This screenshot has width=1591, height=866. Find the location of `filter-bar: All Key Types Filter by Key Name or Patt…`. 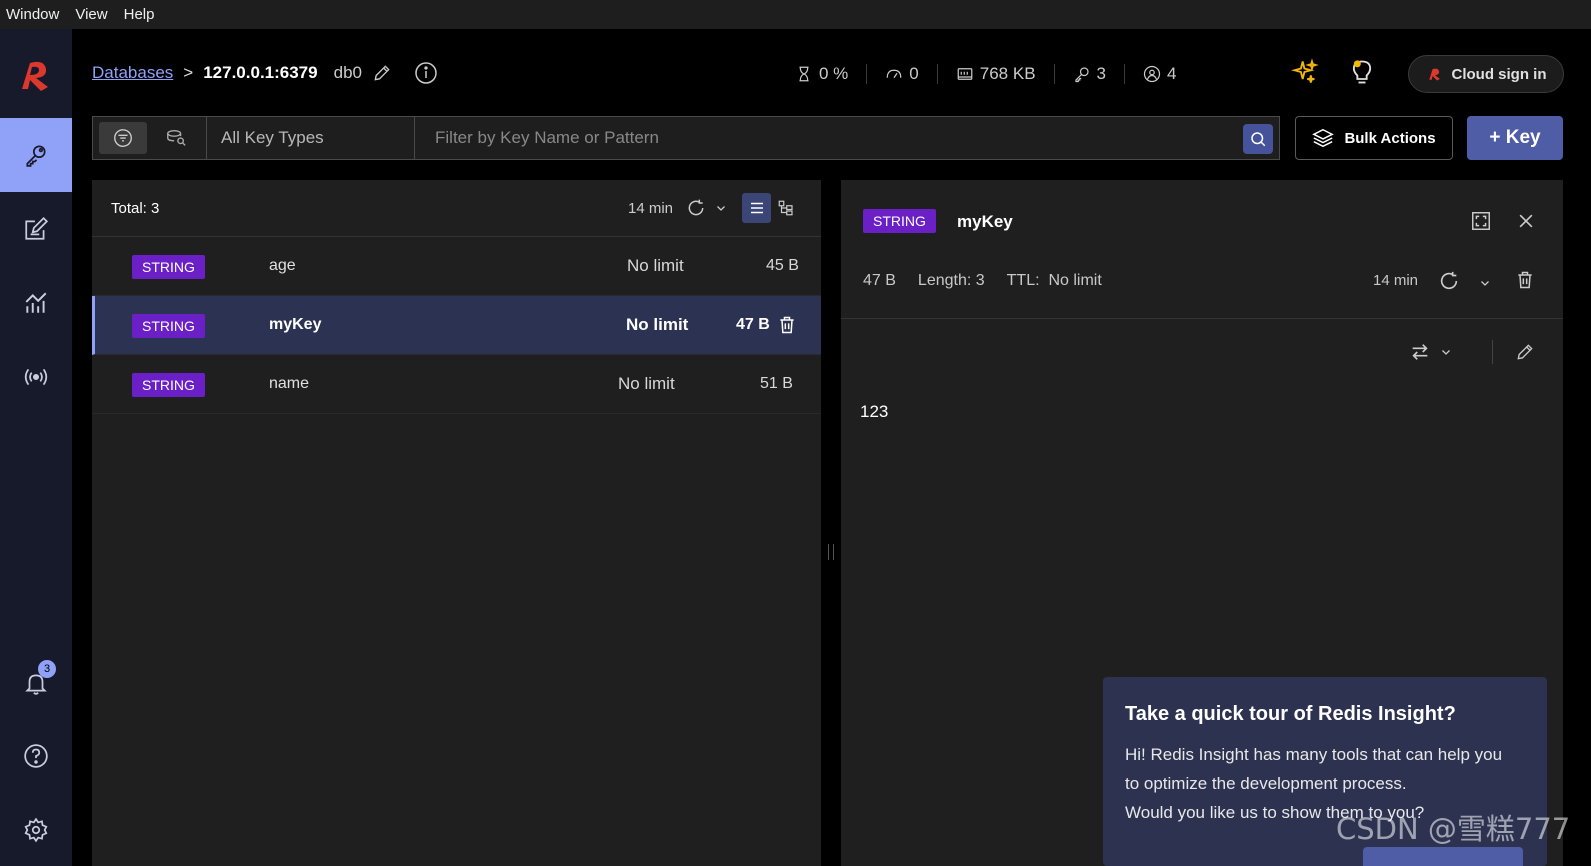

filter-bar: All Key Types Filter by Key Name or Patt… is located at coordinates (686, 138).